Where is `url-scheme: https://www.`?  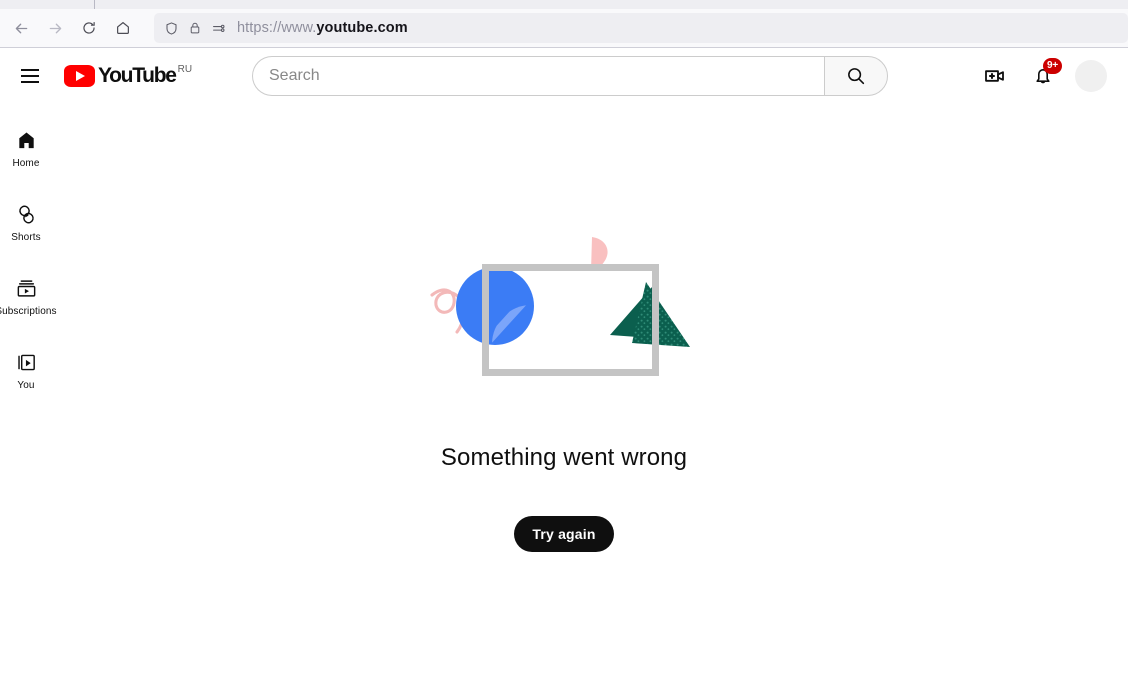
url-scheme: https://www. is located at coordinates (277, 28).